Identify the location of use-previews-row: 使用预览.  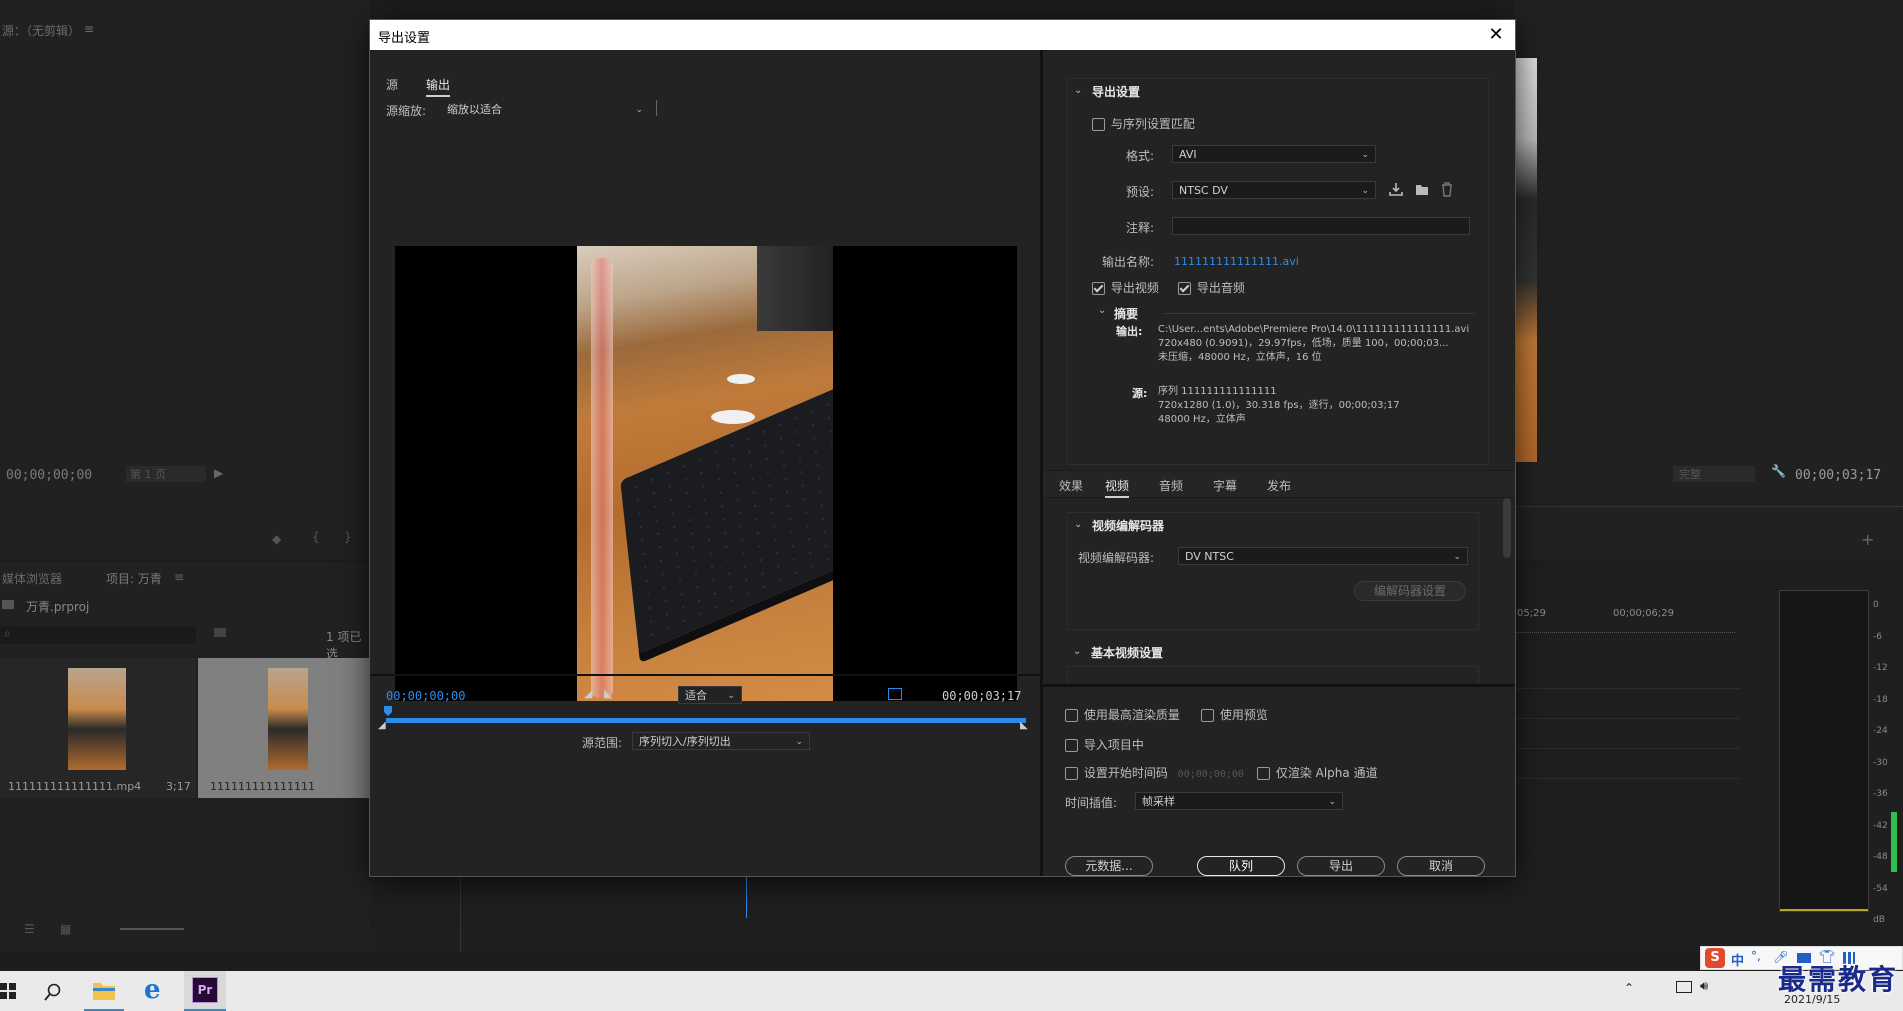
(1234, 714).